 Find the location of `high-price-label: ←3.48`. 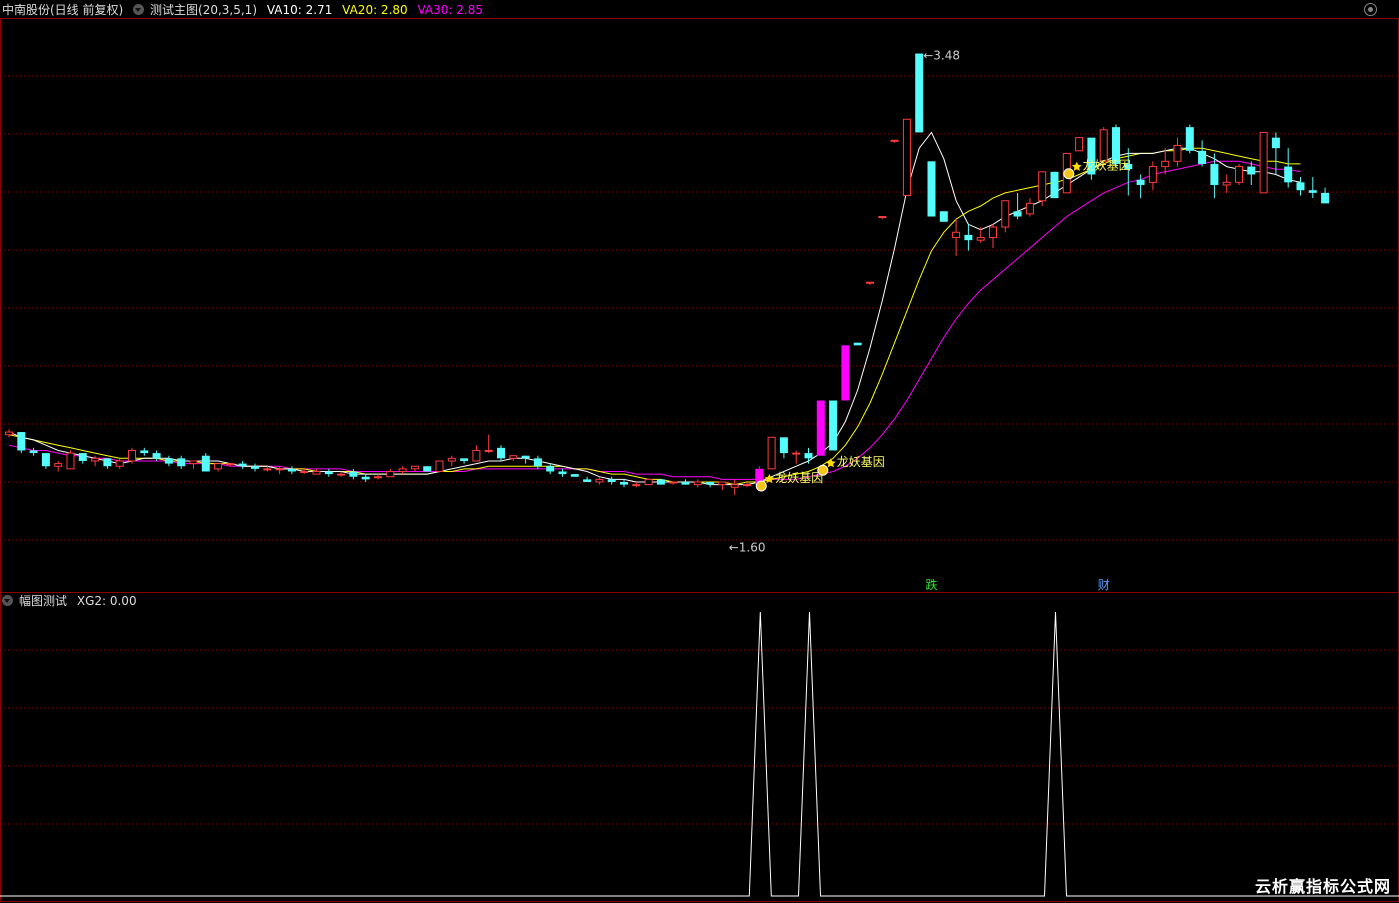

high-price-label: ←3.48 is located at coordinates (941, 56).